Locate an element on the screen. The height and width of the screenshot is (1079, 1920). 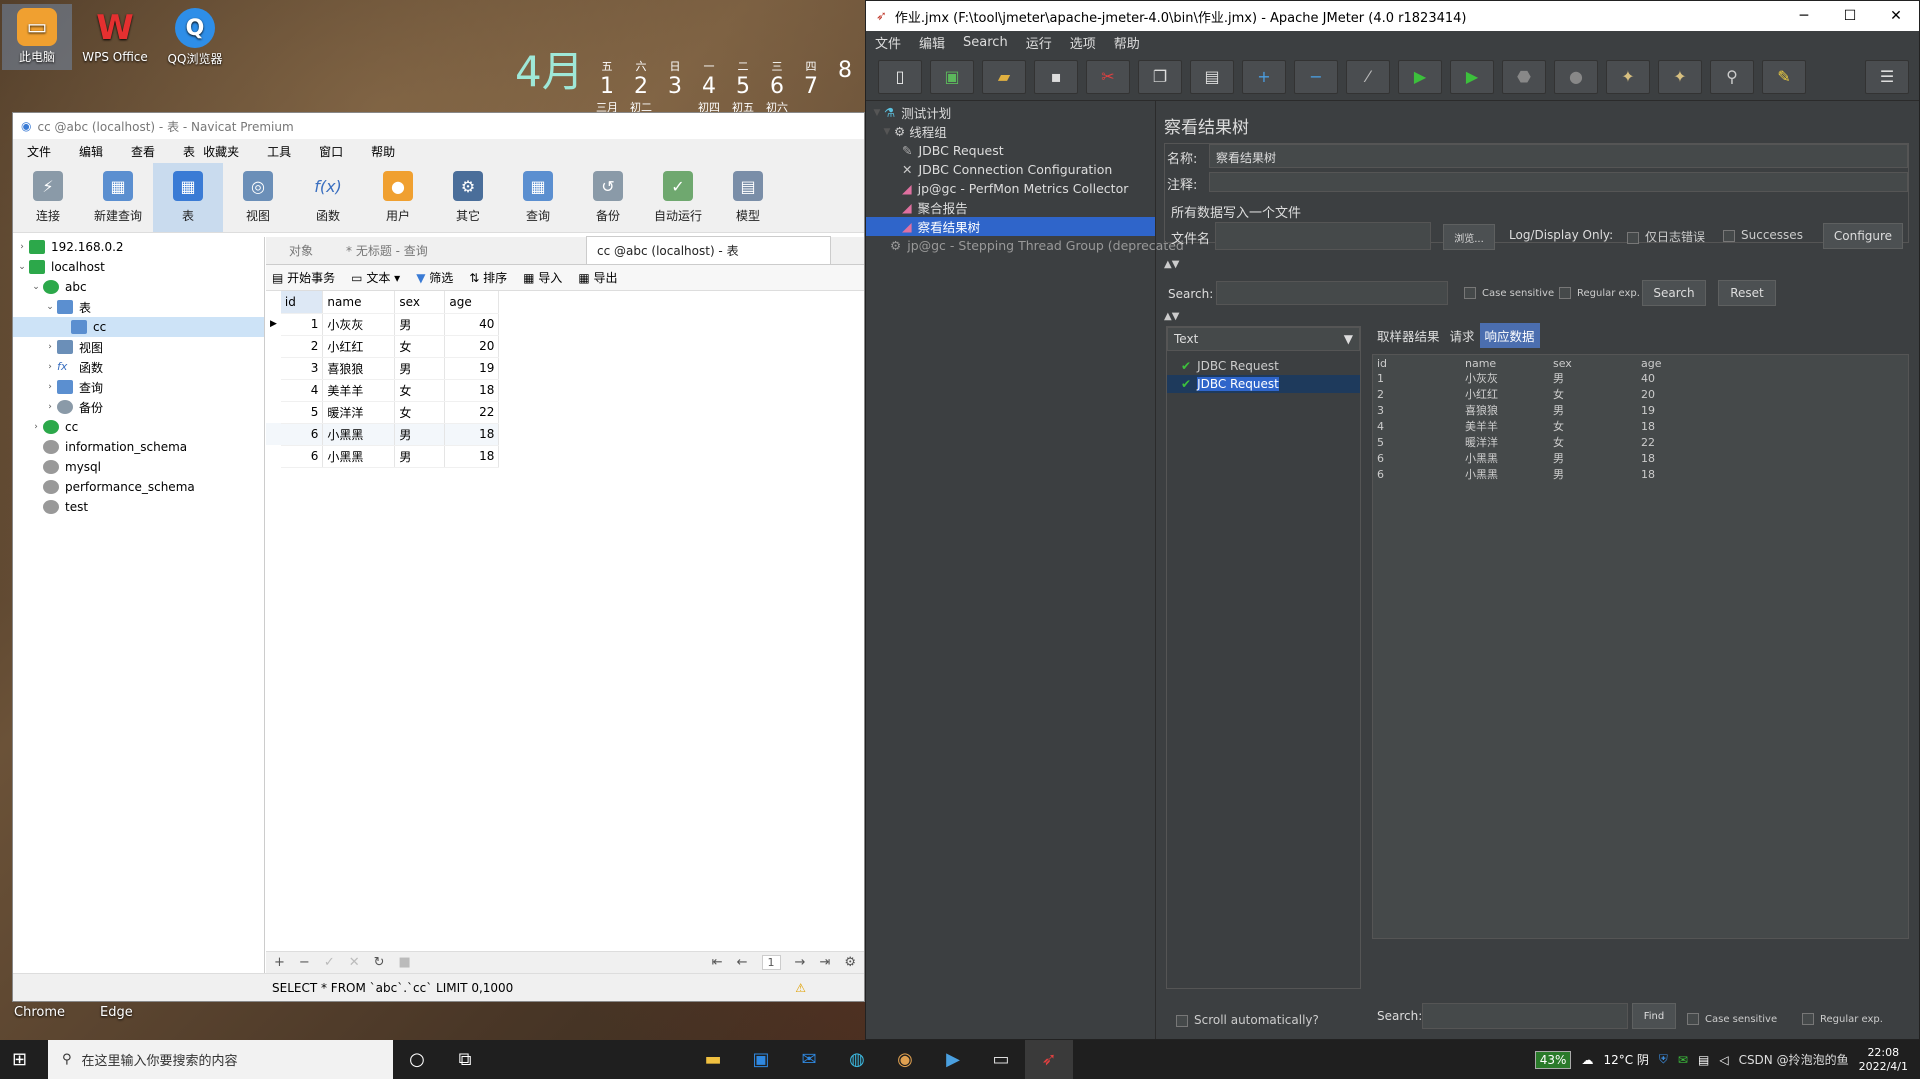
task-view-icon: ⧉ is located at coordinates (465, 1059).